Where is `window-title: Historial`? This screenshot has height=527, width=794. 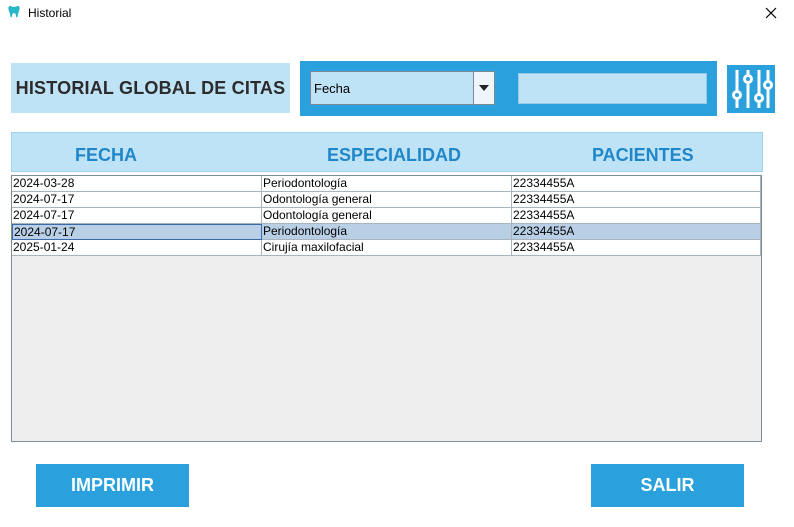
window-title: Historial is located at coordinates (50, 13).